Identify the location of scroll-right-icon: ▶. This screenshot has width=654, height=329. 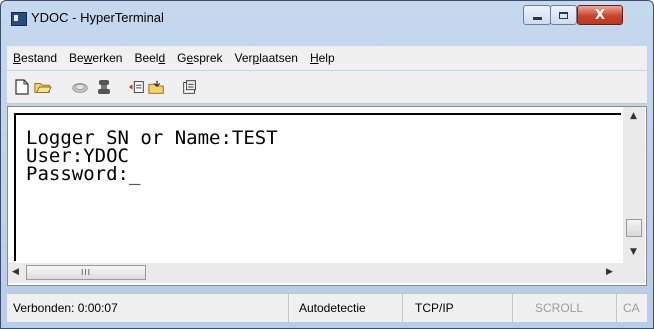
(609, 272).